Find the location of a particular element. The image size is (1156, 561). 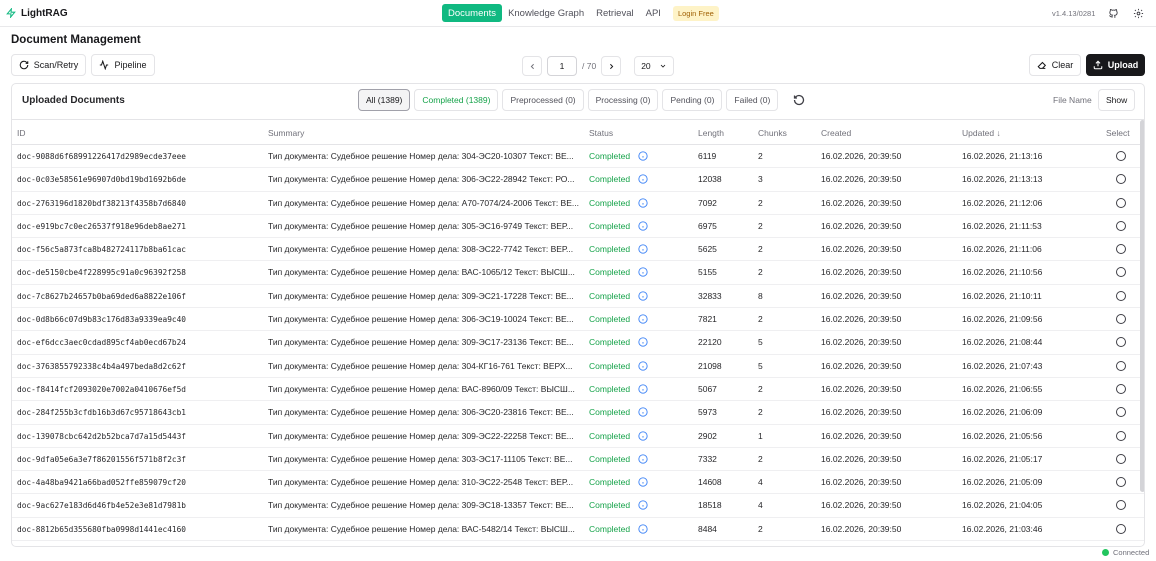

page-size-select: 20 is located at coordinates (654, 66).